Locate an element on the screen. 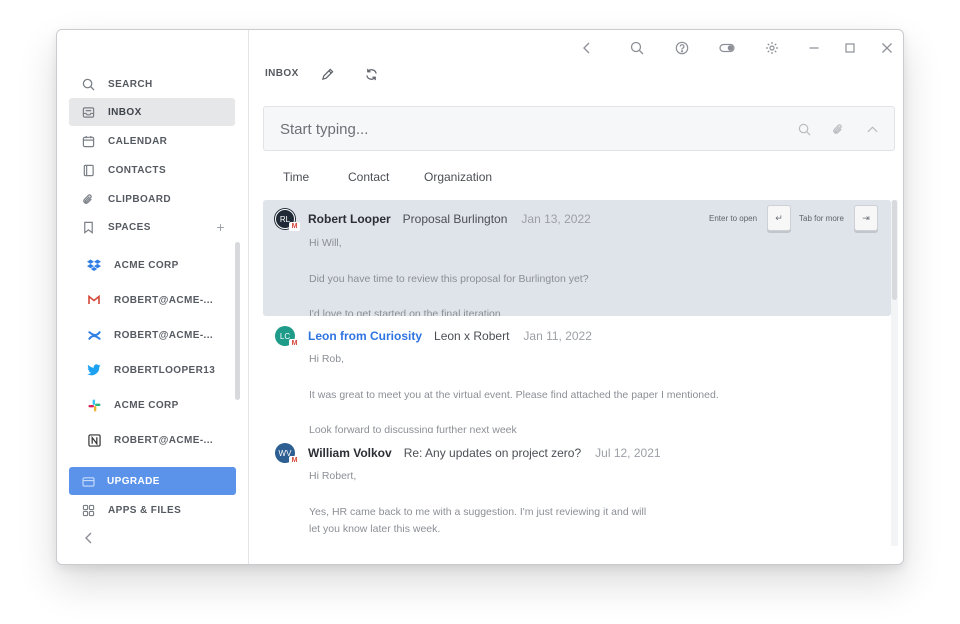 This screenshot has width=960, height=624. settings-button is located at coordinates (772, 48).